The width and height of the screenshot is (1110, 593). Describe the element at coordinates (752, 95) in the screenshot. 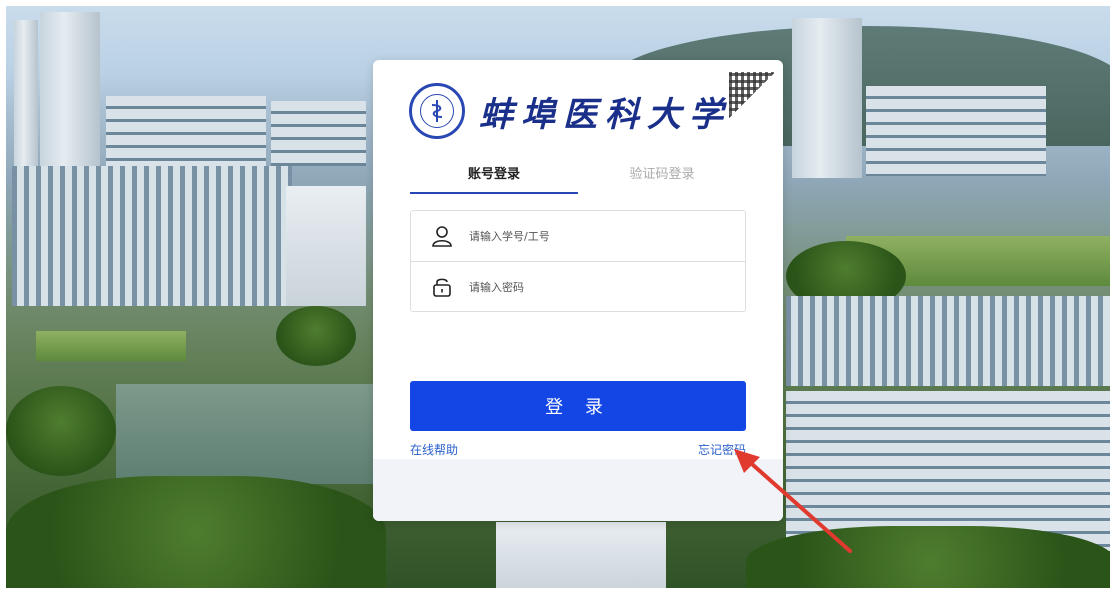

I see `qr-code-icon` at that location.